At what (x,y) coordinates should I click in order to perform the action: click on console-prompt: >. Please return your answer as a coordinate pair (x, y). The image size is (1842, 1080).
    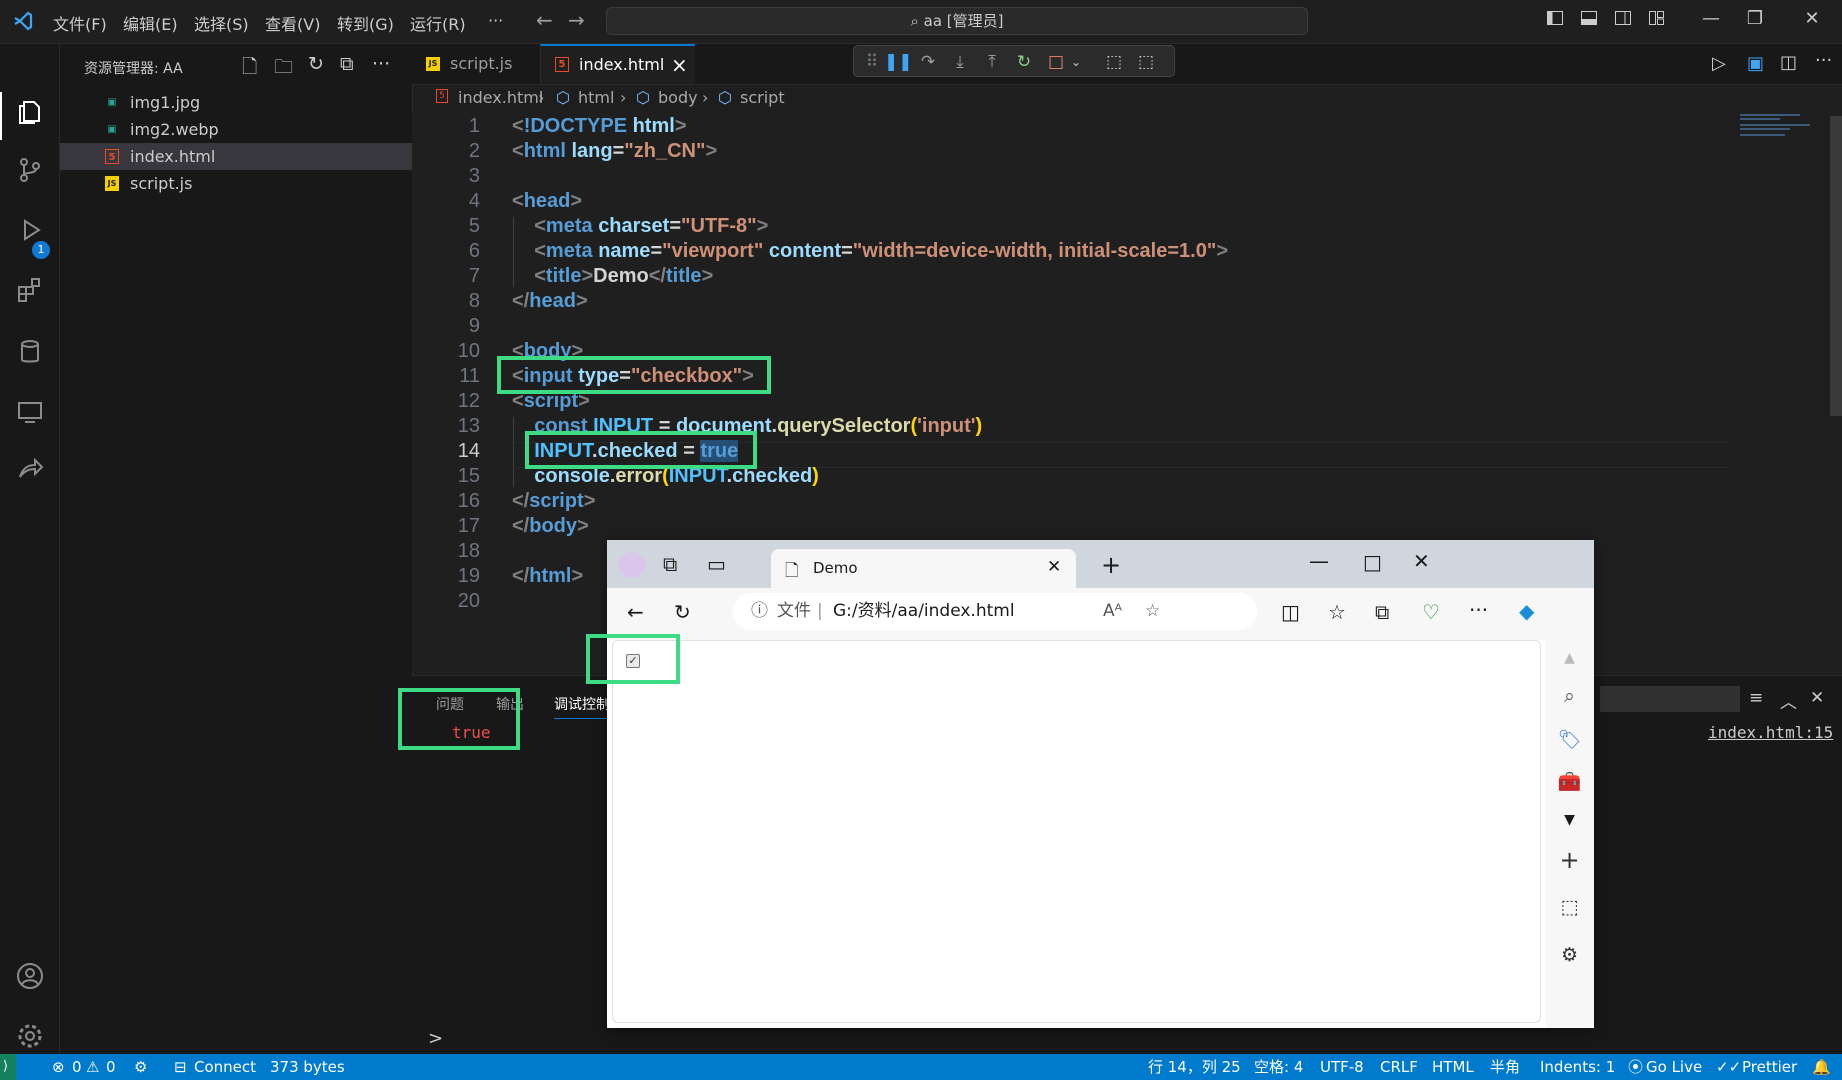
    Looking at the image, I should click on (435, 1038).